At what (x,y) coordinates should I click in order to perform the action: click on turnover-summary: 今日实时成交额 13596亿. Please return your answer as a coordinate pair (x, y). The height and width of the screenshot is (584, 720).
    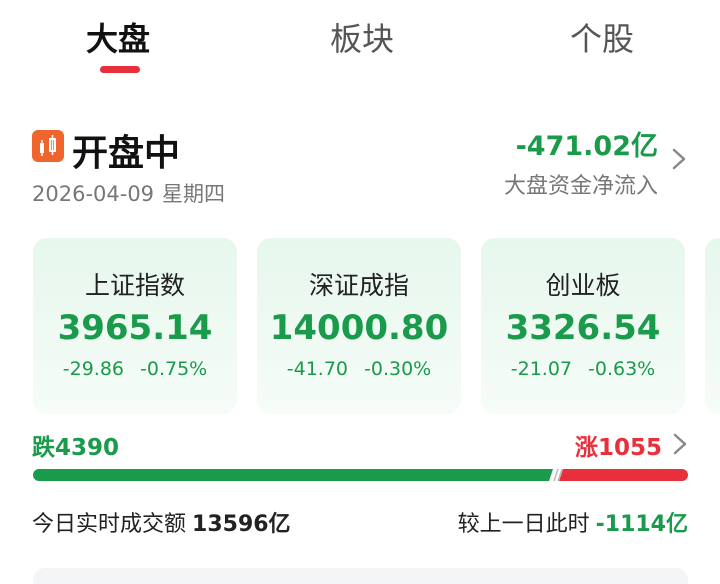
    Looking at the image, I should click on (161, 522).